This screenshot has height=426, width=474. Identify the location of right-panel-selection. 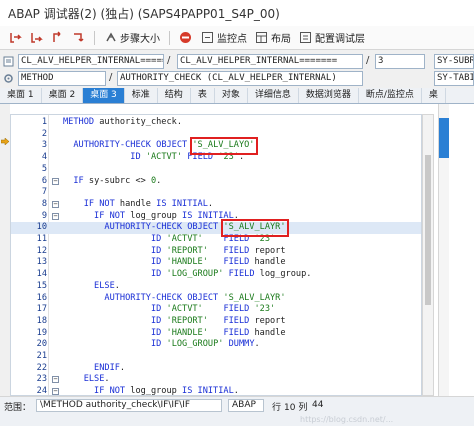
(444, 138).